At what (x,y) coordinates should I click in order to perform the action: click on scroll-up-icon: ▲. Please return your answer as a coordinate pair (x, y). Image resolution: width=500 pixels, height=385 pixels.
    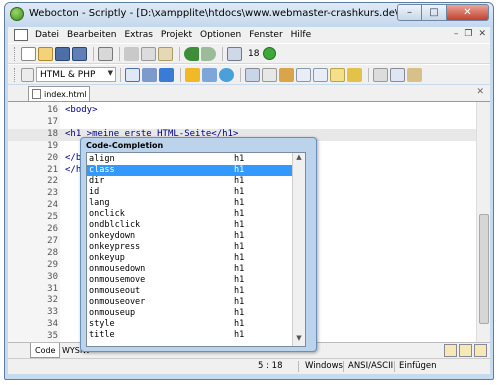
    Looking at the image, I should click on (299, 159).